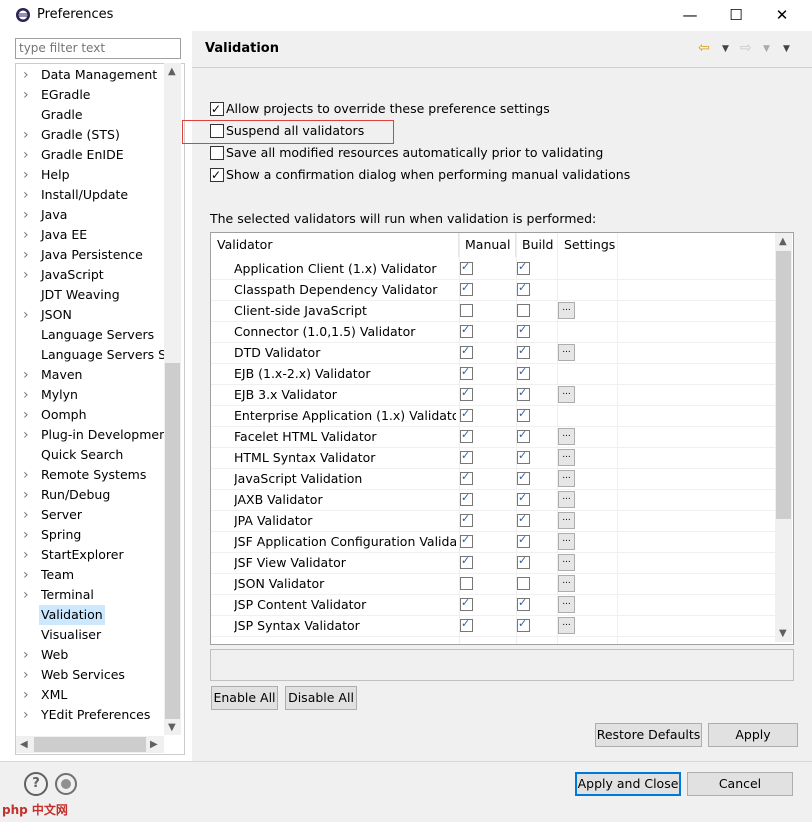 This screenshot has width=812, height=822. What do you see at coordinates (783, 633) in the screenshot?
I see `table-scroll-down-icon: ▼` at bounding box center [783, 633].